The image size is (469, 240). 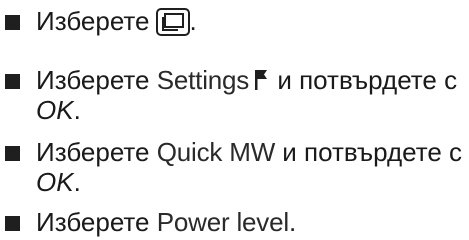 What do you see at coordinates (172, 22) in the screenshot?
I see `window-stack-icon` at bounding box center [172, 22].